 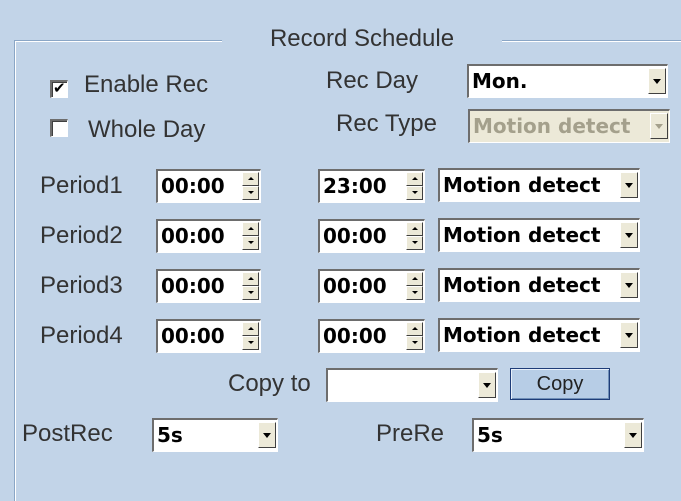 I want to click on period4-type-select: Motion detect, so click(x=539, y=335).